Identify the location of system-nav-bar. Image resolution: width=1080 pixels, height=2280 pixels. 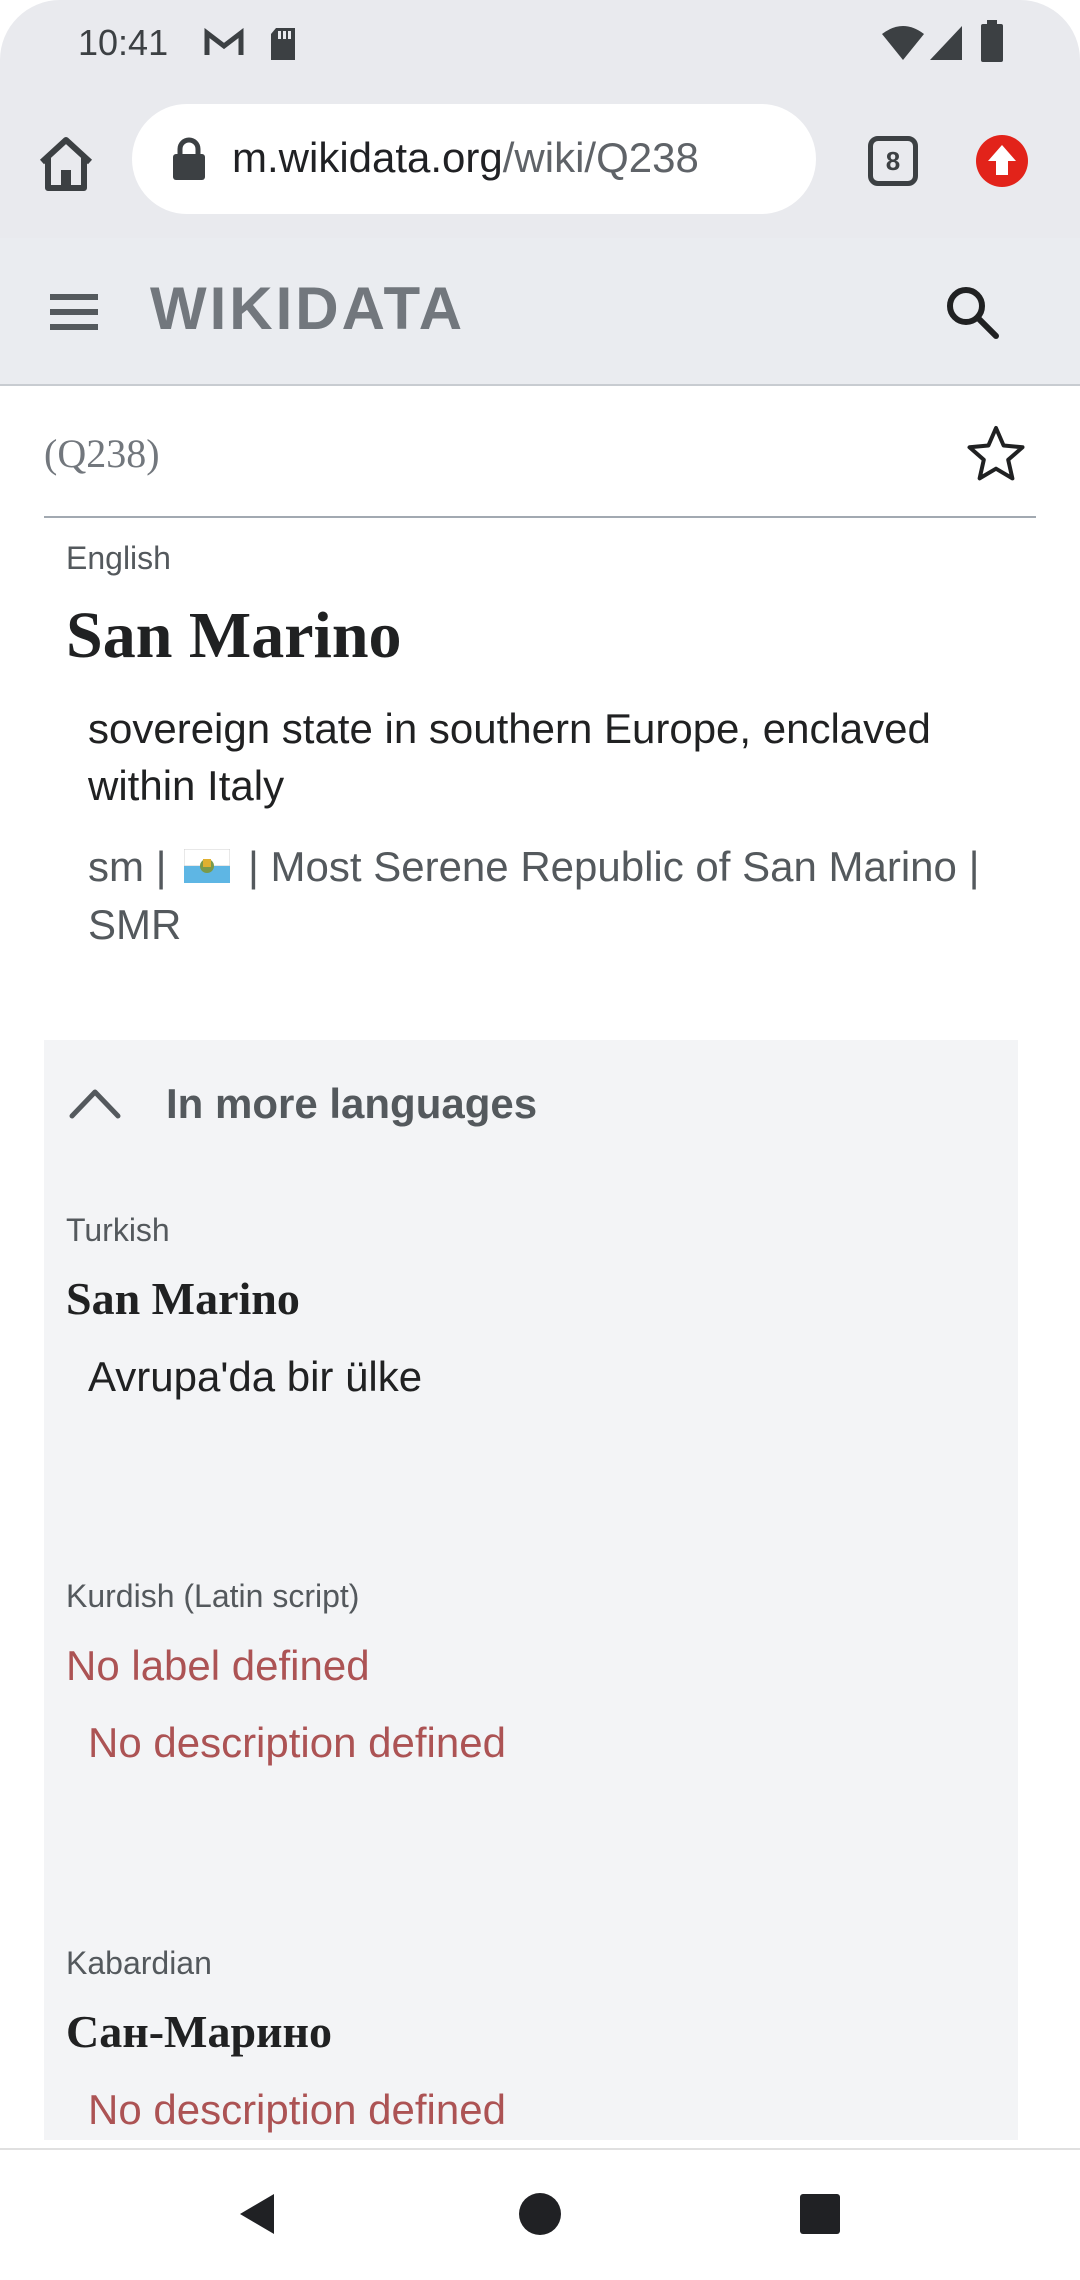
(540, 2214).